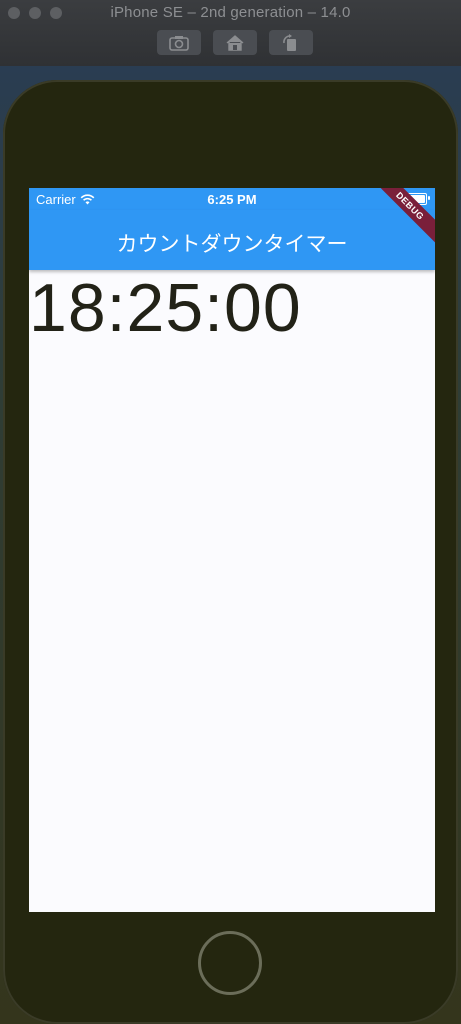  I want to click on camera-icon, so click(179, 43).